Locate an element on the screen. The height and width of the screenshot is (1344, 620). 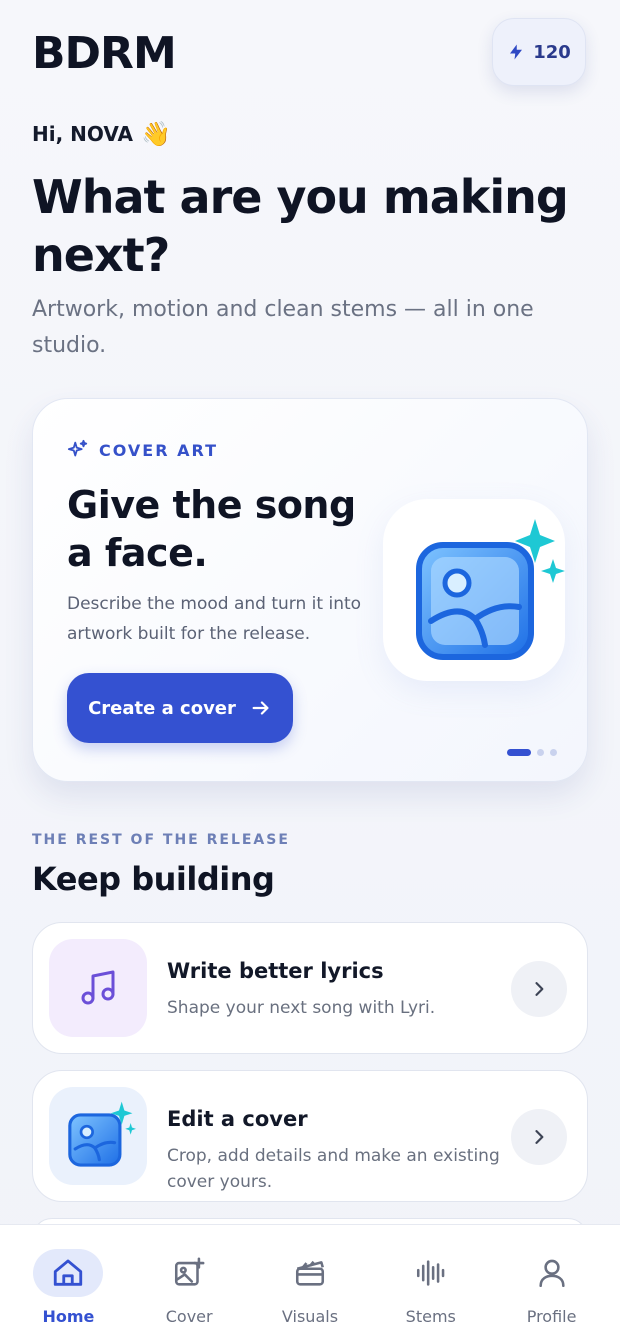
tab-label: Home is located at coordinates (68, 1316).